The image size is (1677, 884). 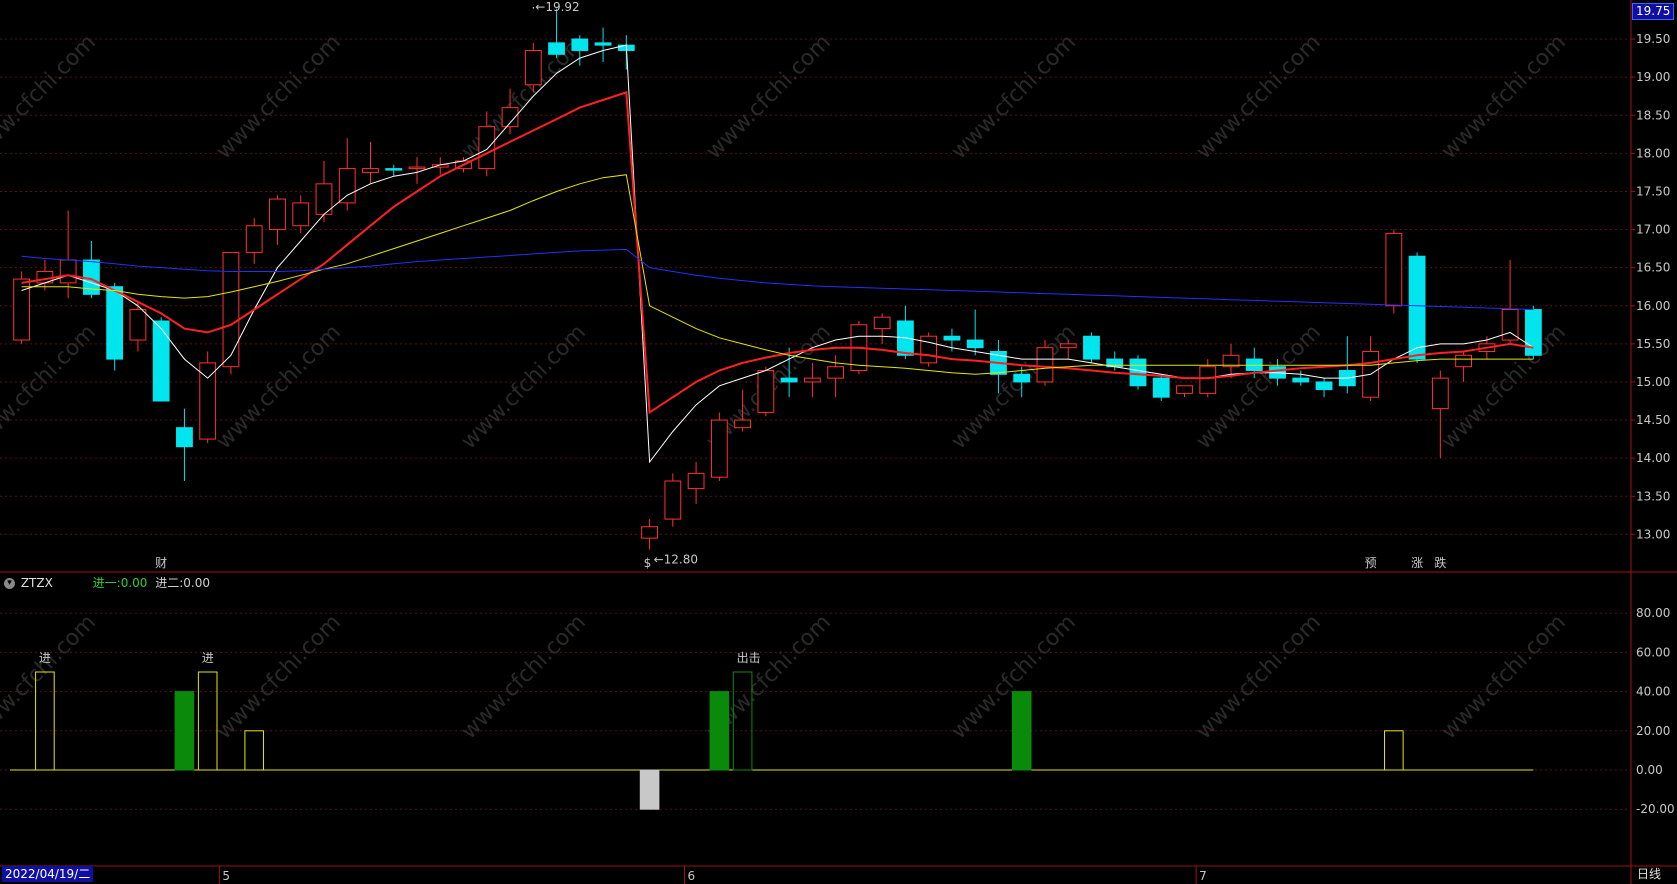 What do you see at coordinates (1653, 420) in the screenshot?
I see `price-tick-label: 14.50` at bounding box center [1653, 420].